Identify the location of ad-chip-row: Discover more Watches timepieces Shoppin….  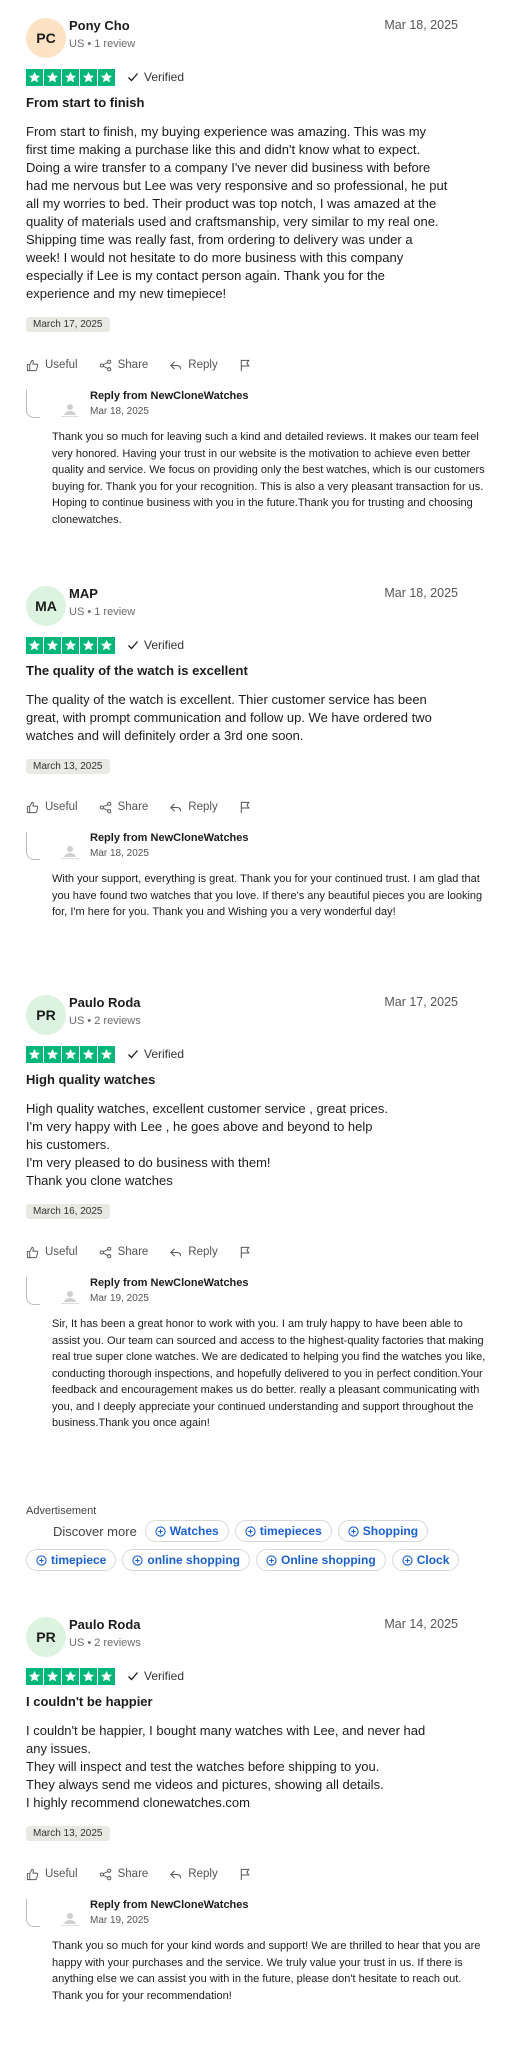
(230, 1531).